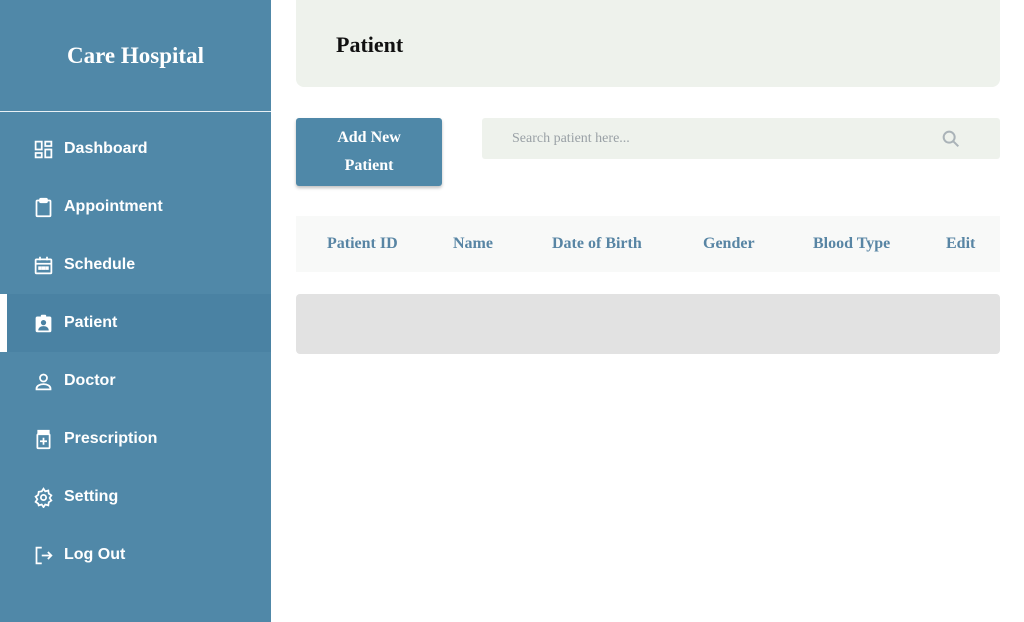 This screenshot has height=622, width=1024. I want to click on sidebar-item-label: Dashboard, so click(106, 148).